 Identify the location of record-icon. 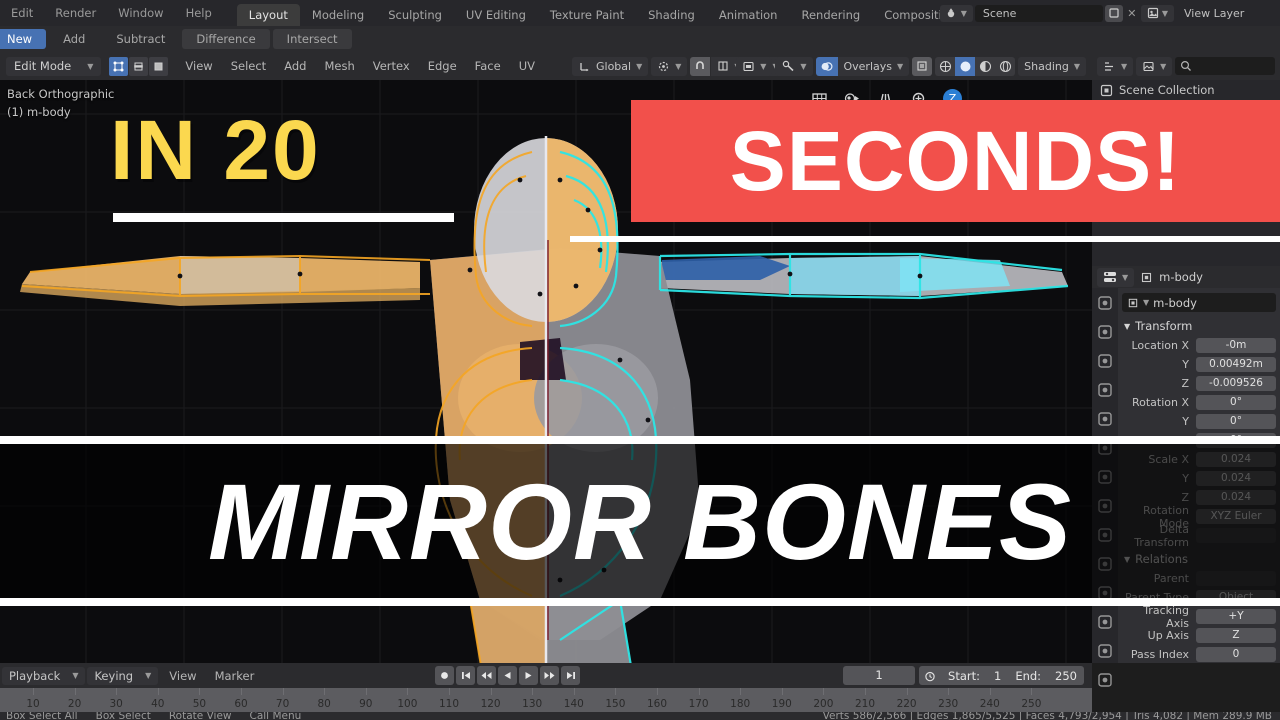
(444, 675).